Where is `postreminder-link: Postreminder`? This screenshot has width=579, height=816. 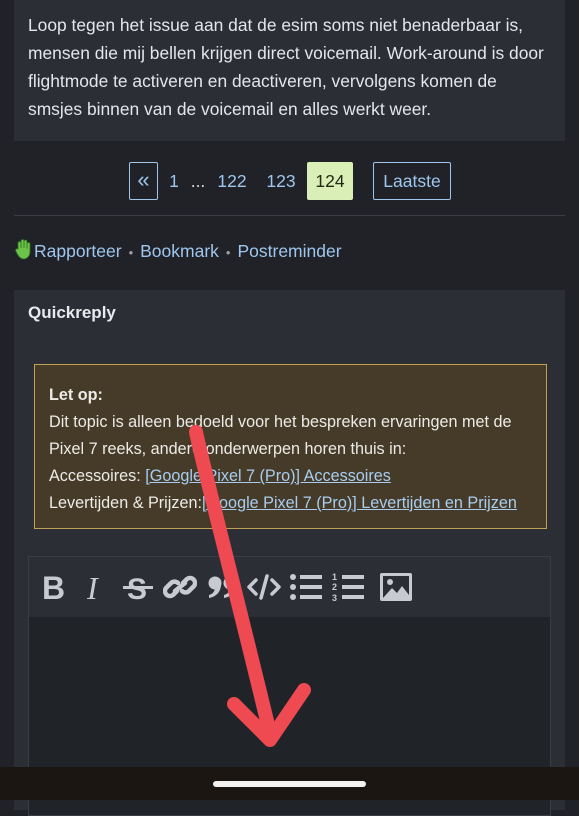
postreminder-link: Postreminder is located at coordinates (289, 251).